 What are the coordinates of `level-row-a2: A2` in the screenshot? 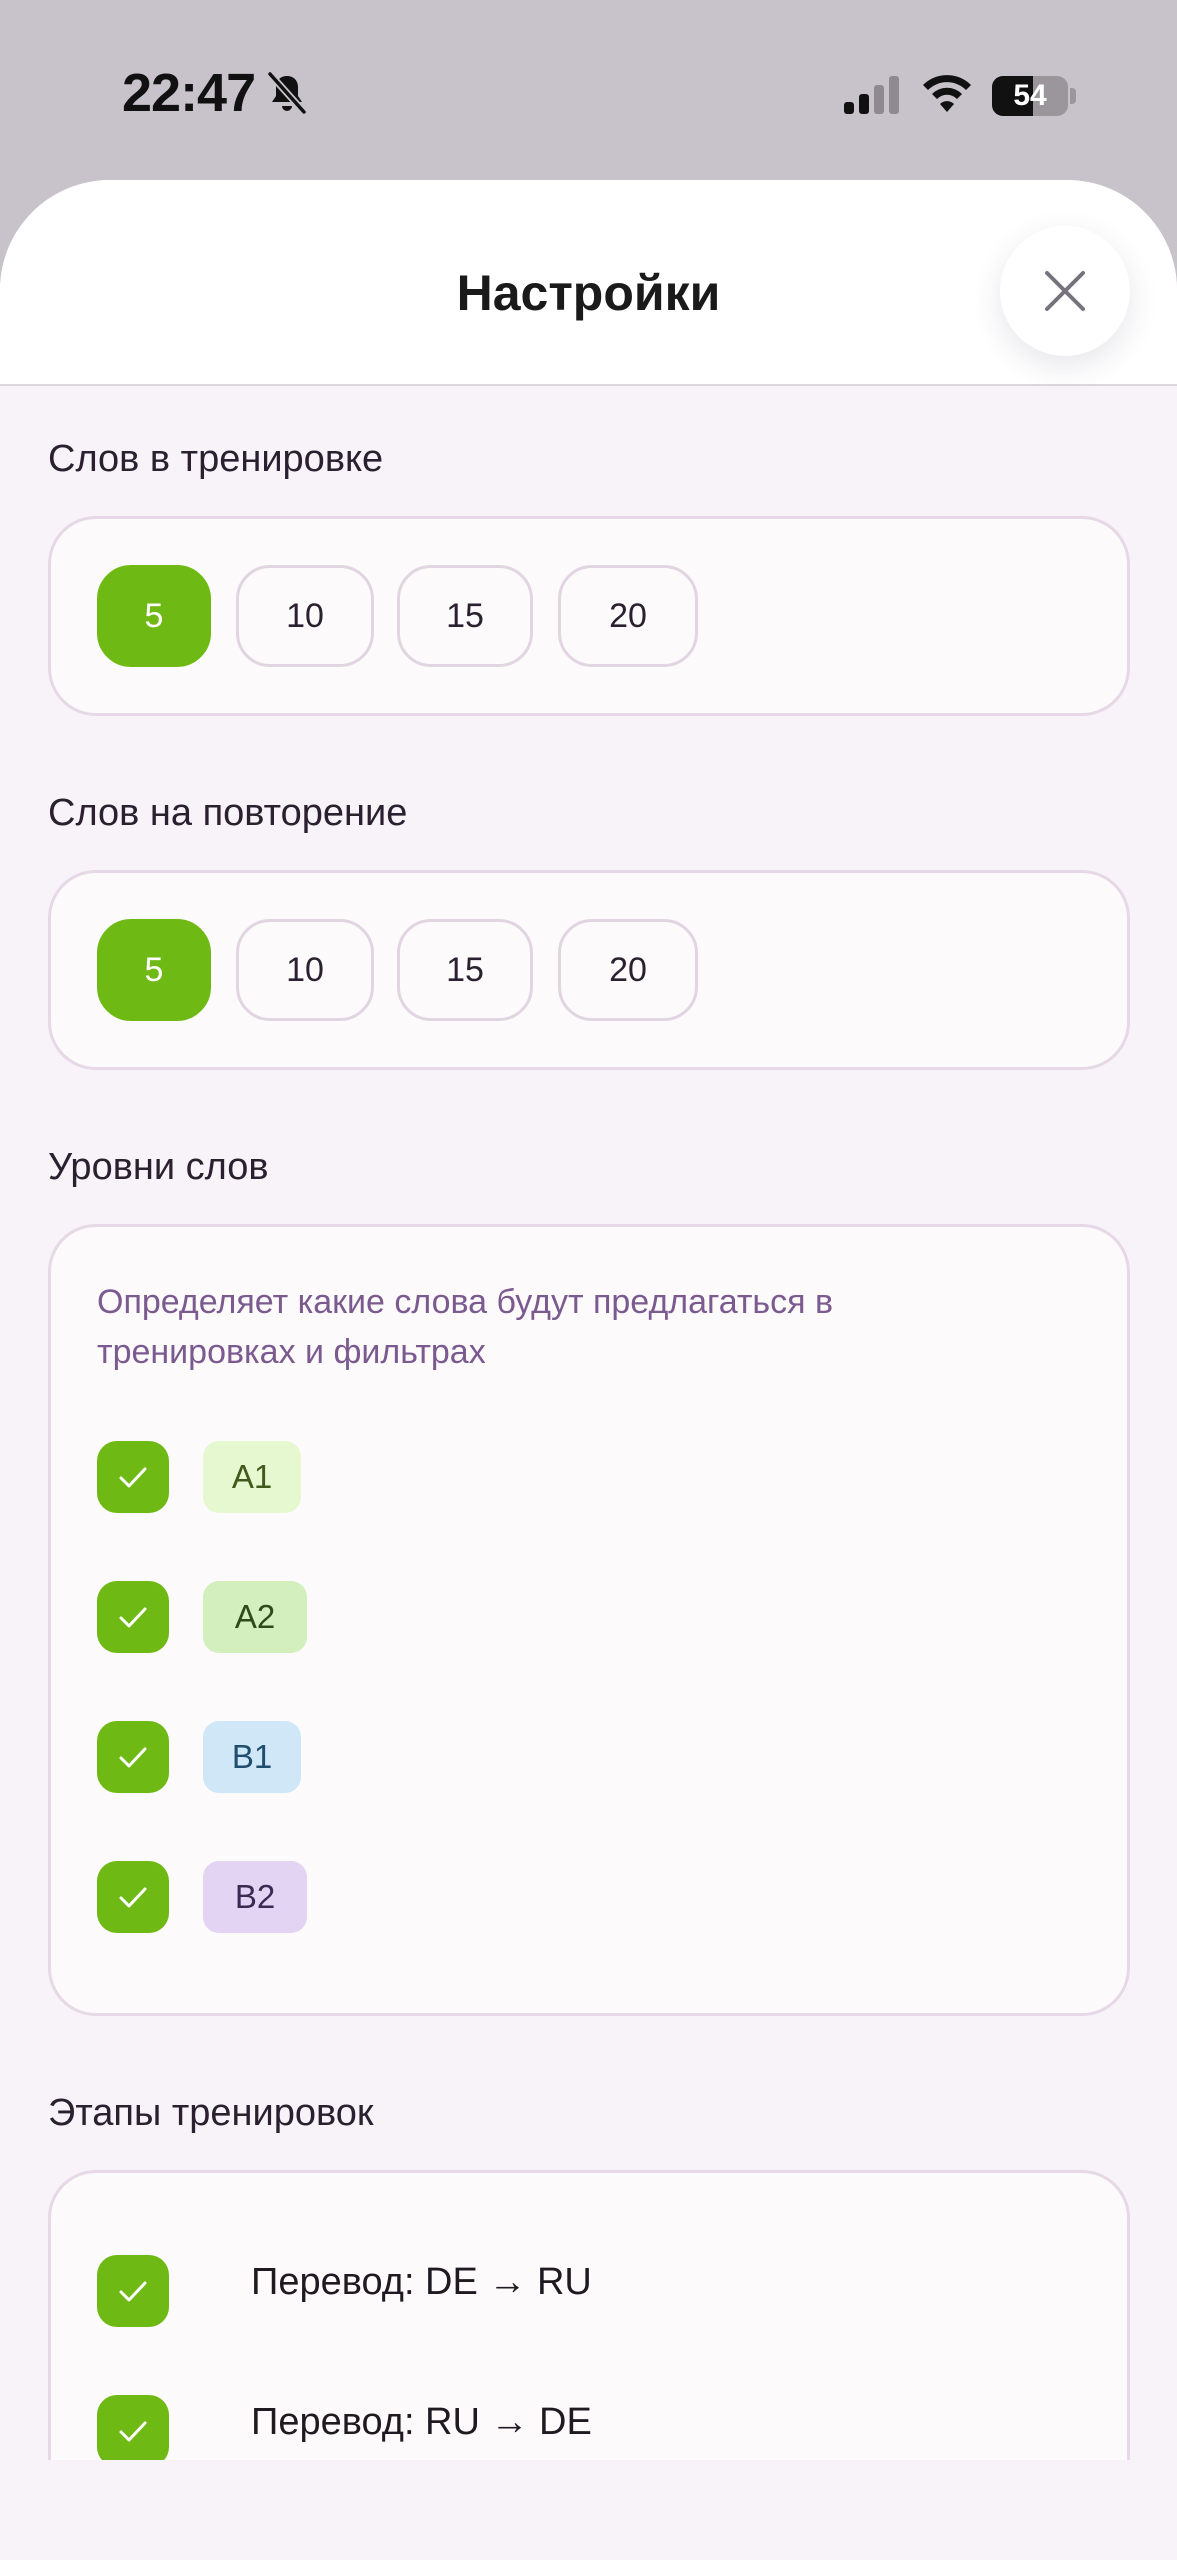 It's located at (547, 1617).